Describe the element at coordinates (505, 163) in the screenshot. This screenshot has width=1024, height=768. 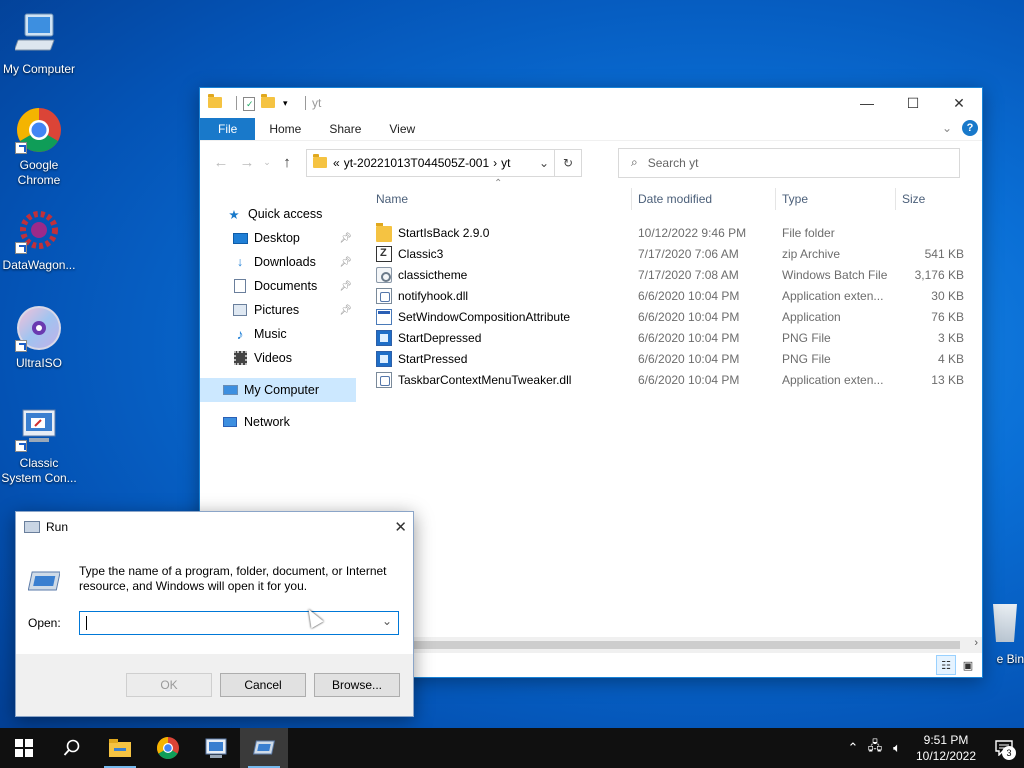
I see `breadcrumb-item: yt` at that location.